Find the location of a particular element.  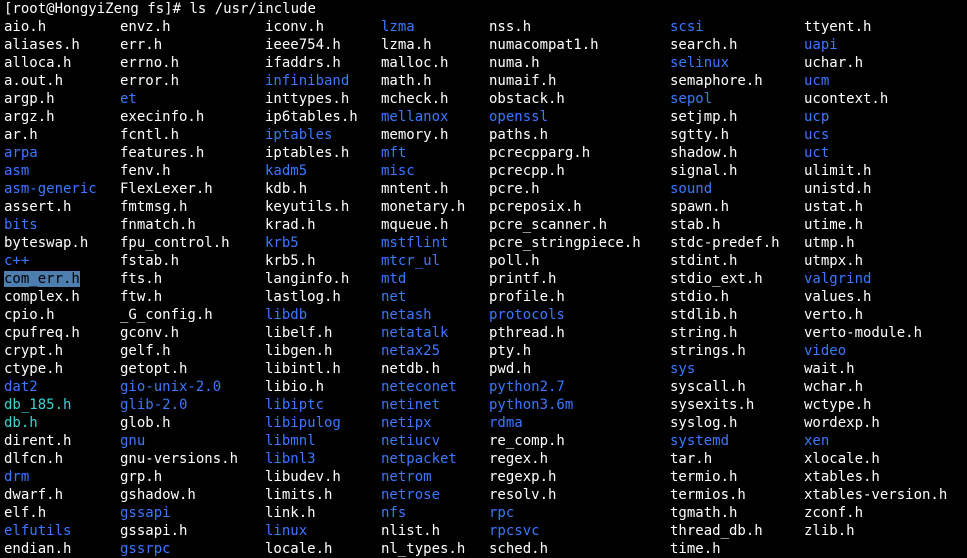

file-entry: ip6tables.h is located at coordinates (311, 117).